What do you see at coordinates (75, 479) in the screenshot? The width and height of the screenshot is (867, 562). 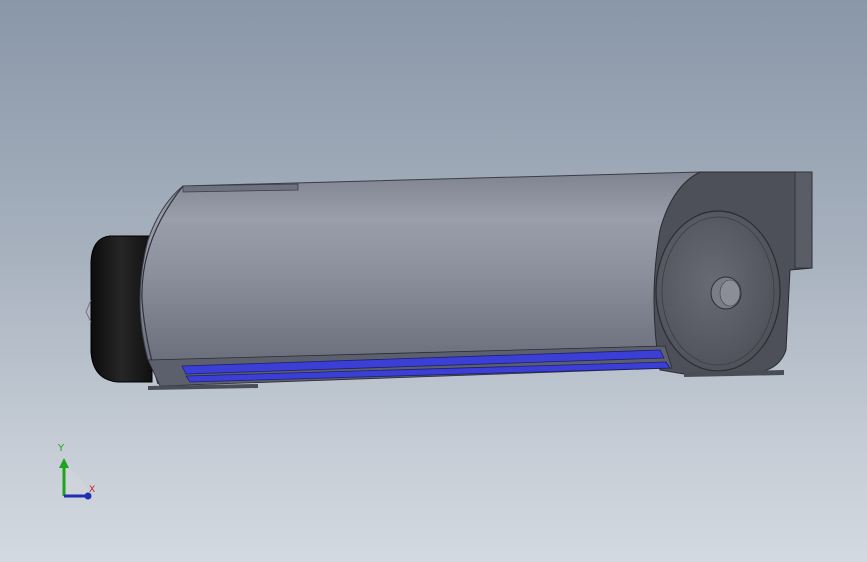 I see `triad-axes` at bounding box center [75, 479].